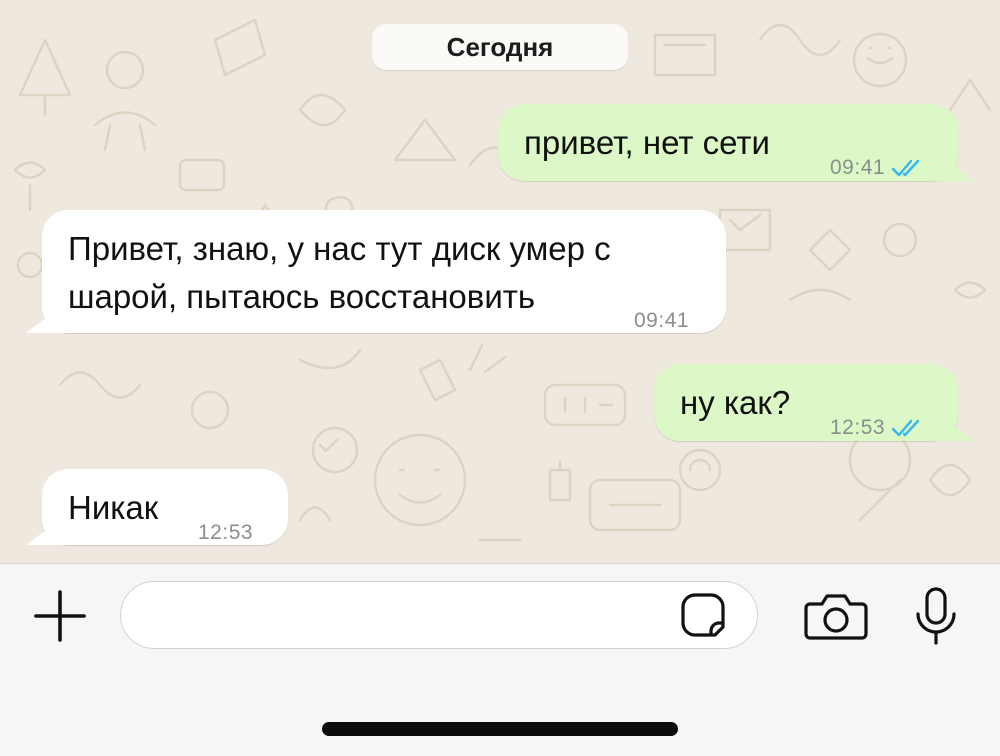  What do you see at coordinates (814, 402) in the screenshot?
I see `message-bubble-outgoing: ну как? 12:53` at bounding box center [814, 402].